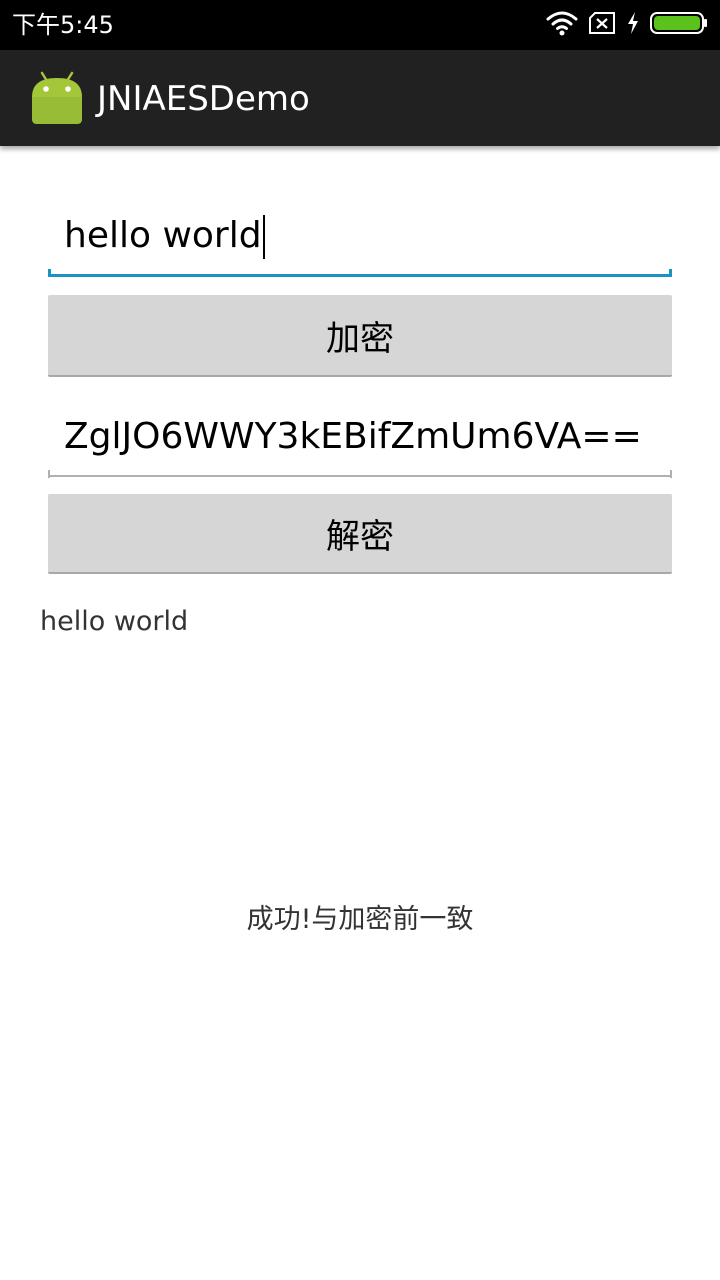  I want to click on ciphertext-input-tick-left, so click(49, 474).